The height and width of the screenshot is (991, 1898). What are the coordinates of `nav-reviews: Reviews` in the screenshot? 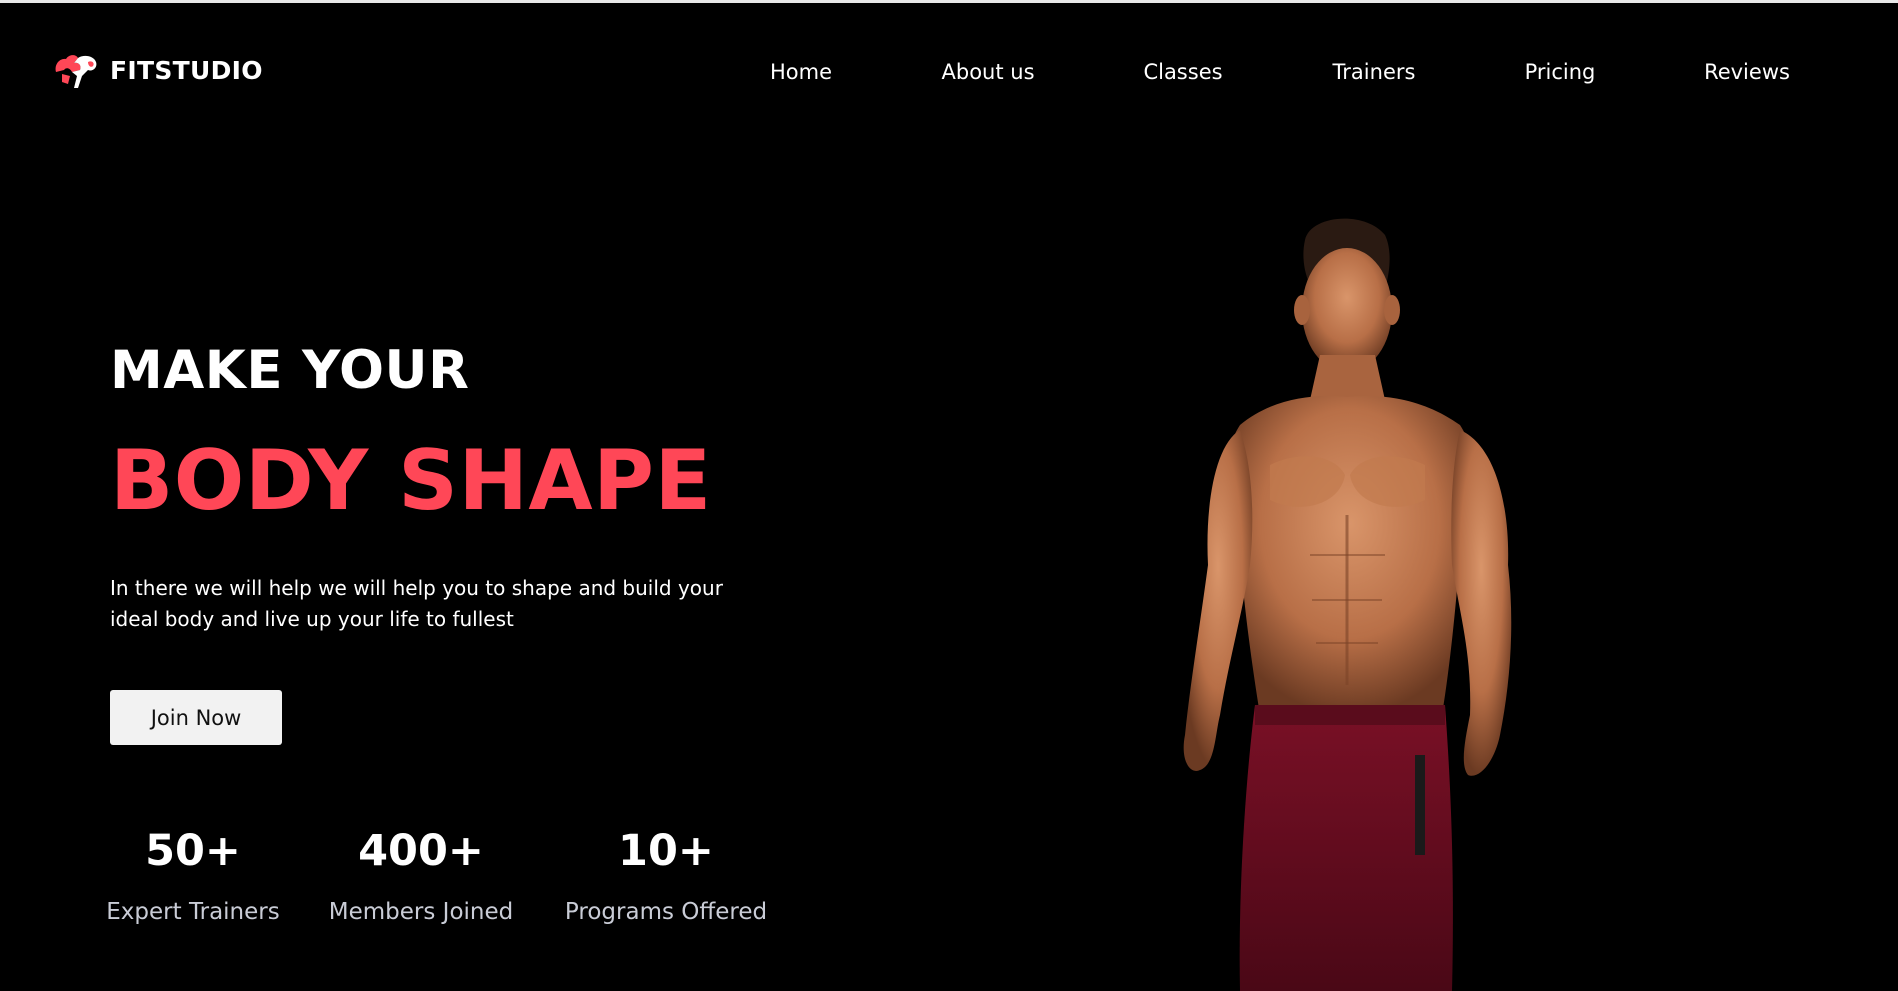 It's located at (1747, 72).